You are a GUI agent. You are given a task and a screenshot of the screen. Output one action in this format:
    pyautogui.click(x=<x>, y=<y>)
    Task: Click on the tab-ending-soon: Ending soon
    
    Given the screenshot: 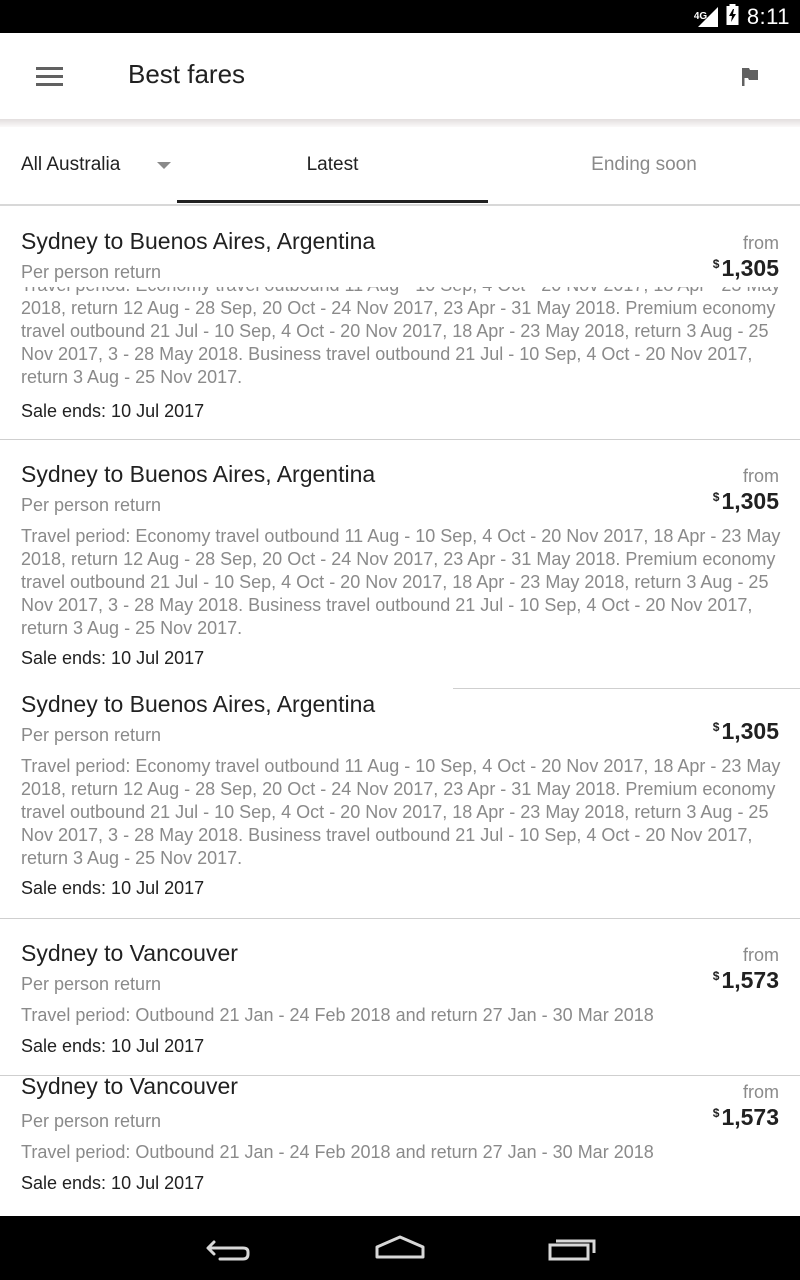 What is the action you would take?
    pyautogui.click(x=644, y=165)
    